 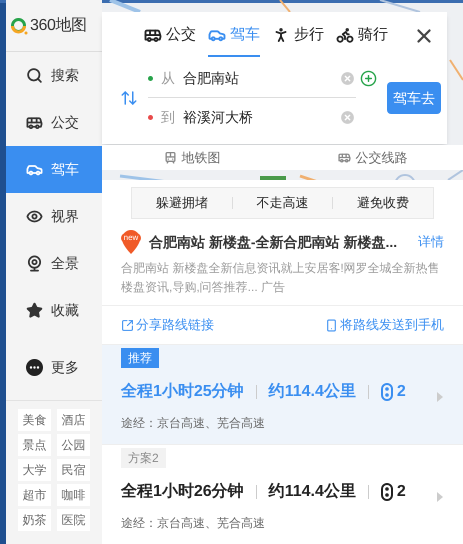 I want to click on sidebar-item: 搜索, so click(x=54, y=75).